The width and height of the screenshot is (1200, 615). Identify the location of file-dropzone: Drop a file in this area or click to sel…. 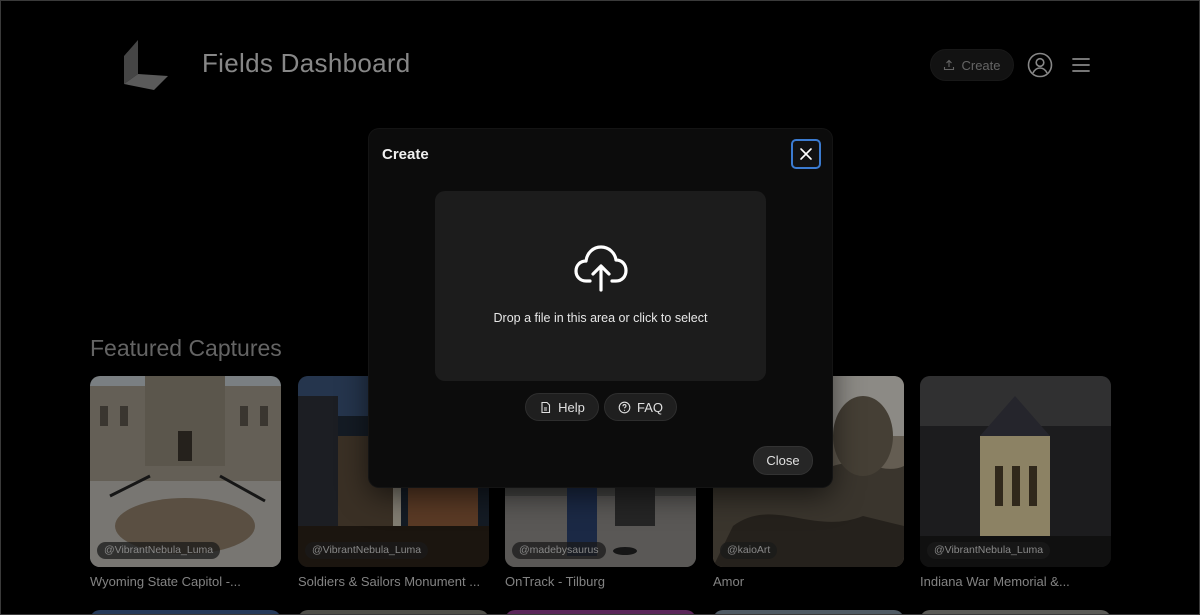
(600, 286).